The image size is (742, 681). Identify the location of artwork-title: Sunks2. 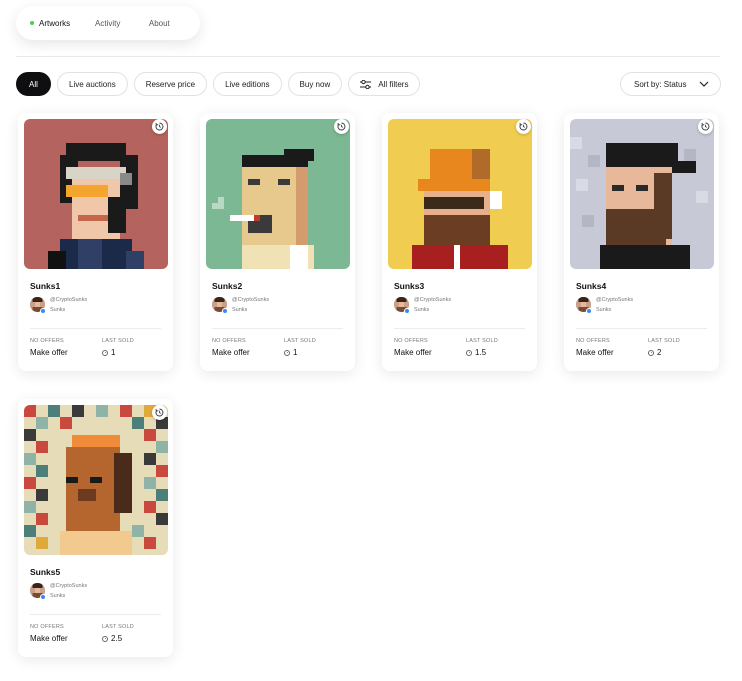
(227, 286).